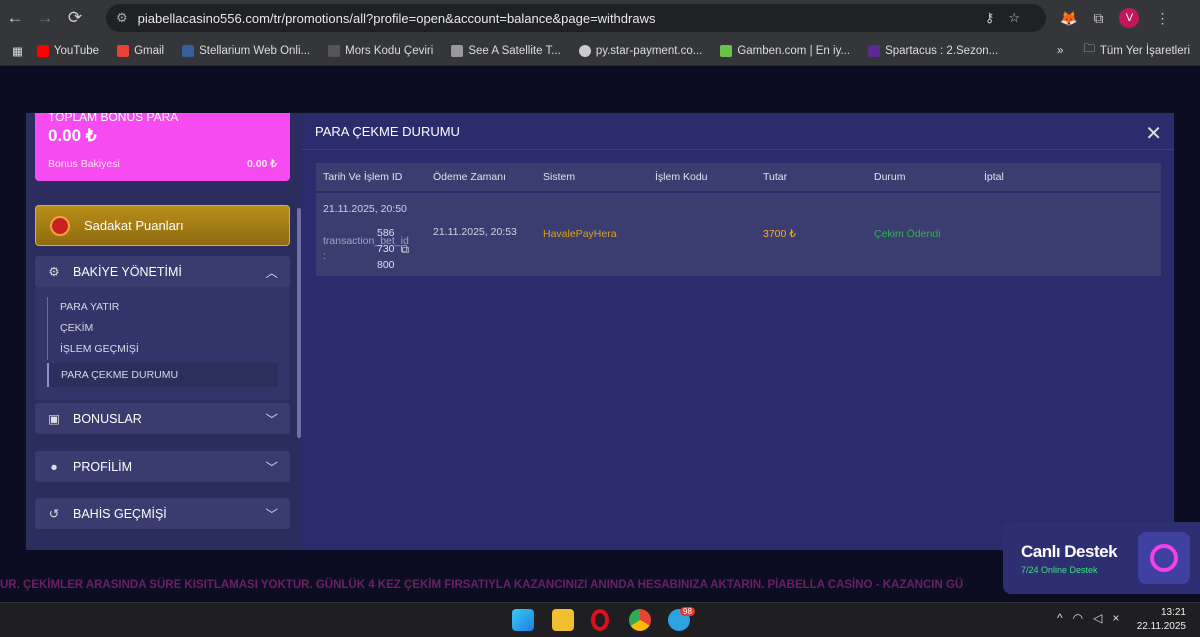 The height and width of the screenshot is (637, 1200). Describe the element at coordinates (1111, 618) in the screenshot. I see `muted-speaker-icon: ◁×` at that location.